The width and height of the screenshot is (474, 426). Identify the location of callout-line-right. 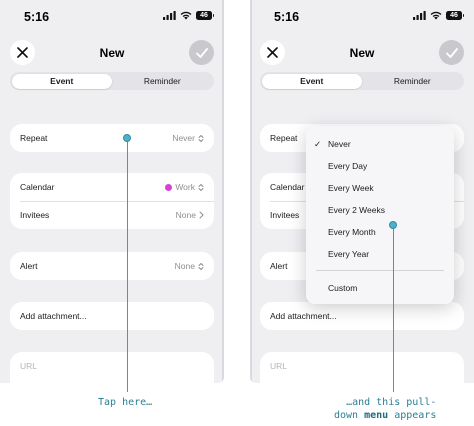
(393, 309).